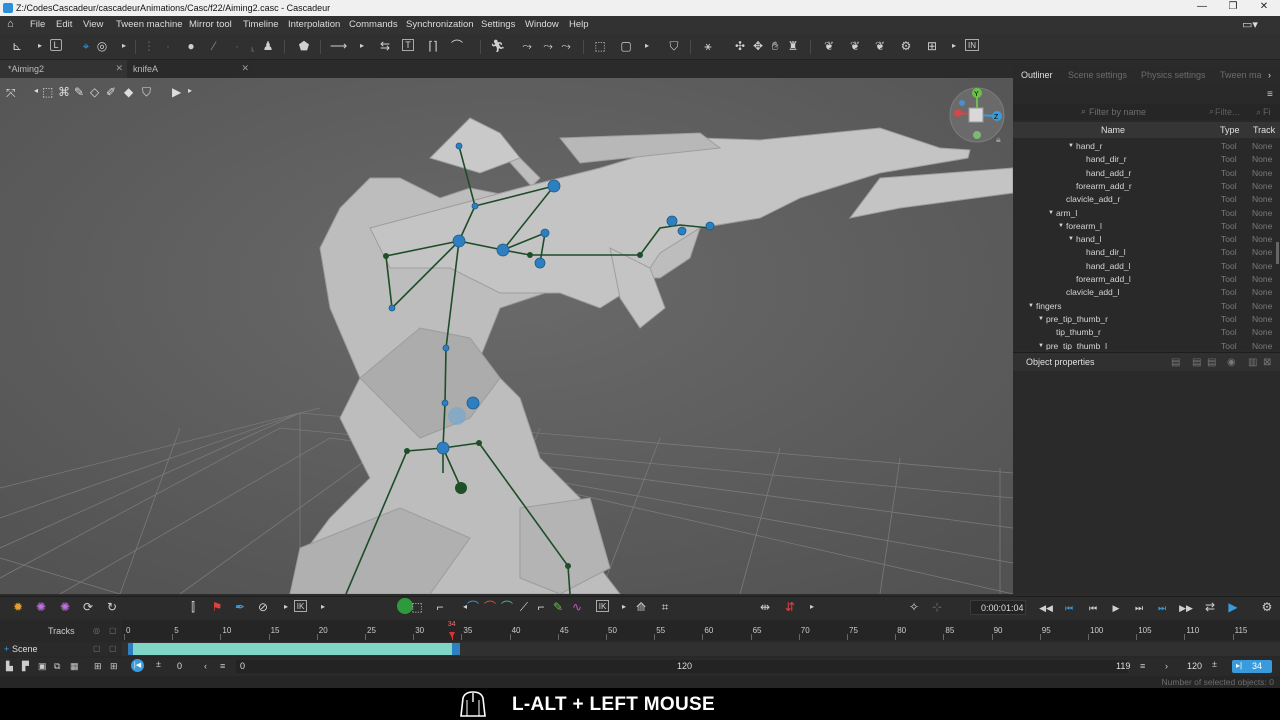 This screenshot has height=720, width=1280. I want to click on menu-settings: Settings, so click(498, 24).